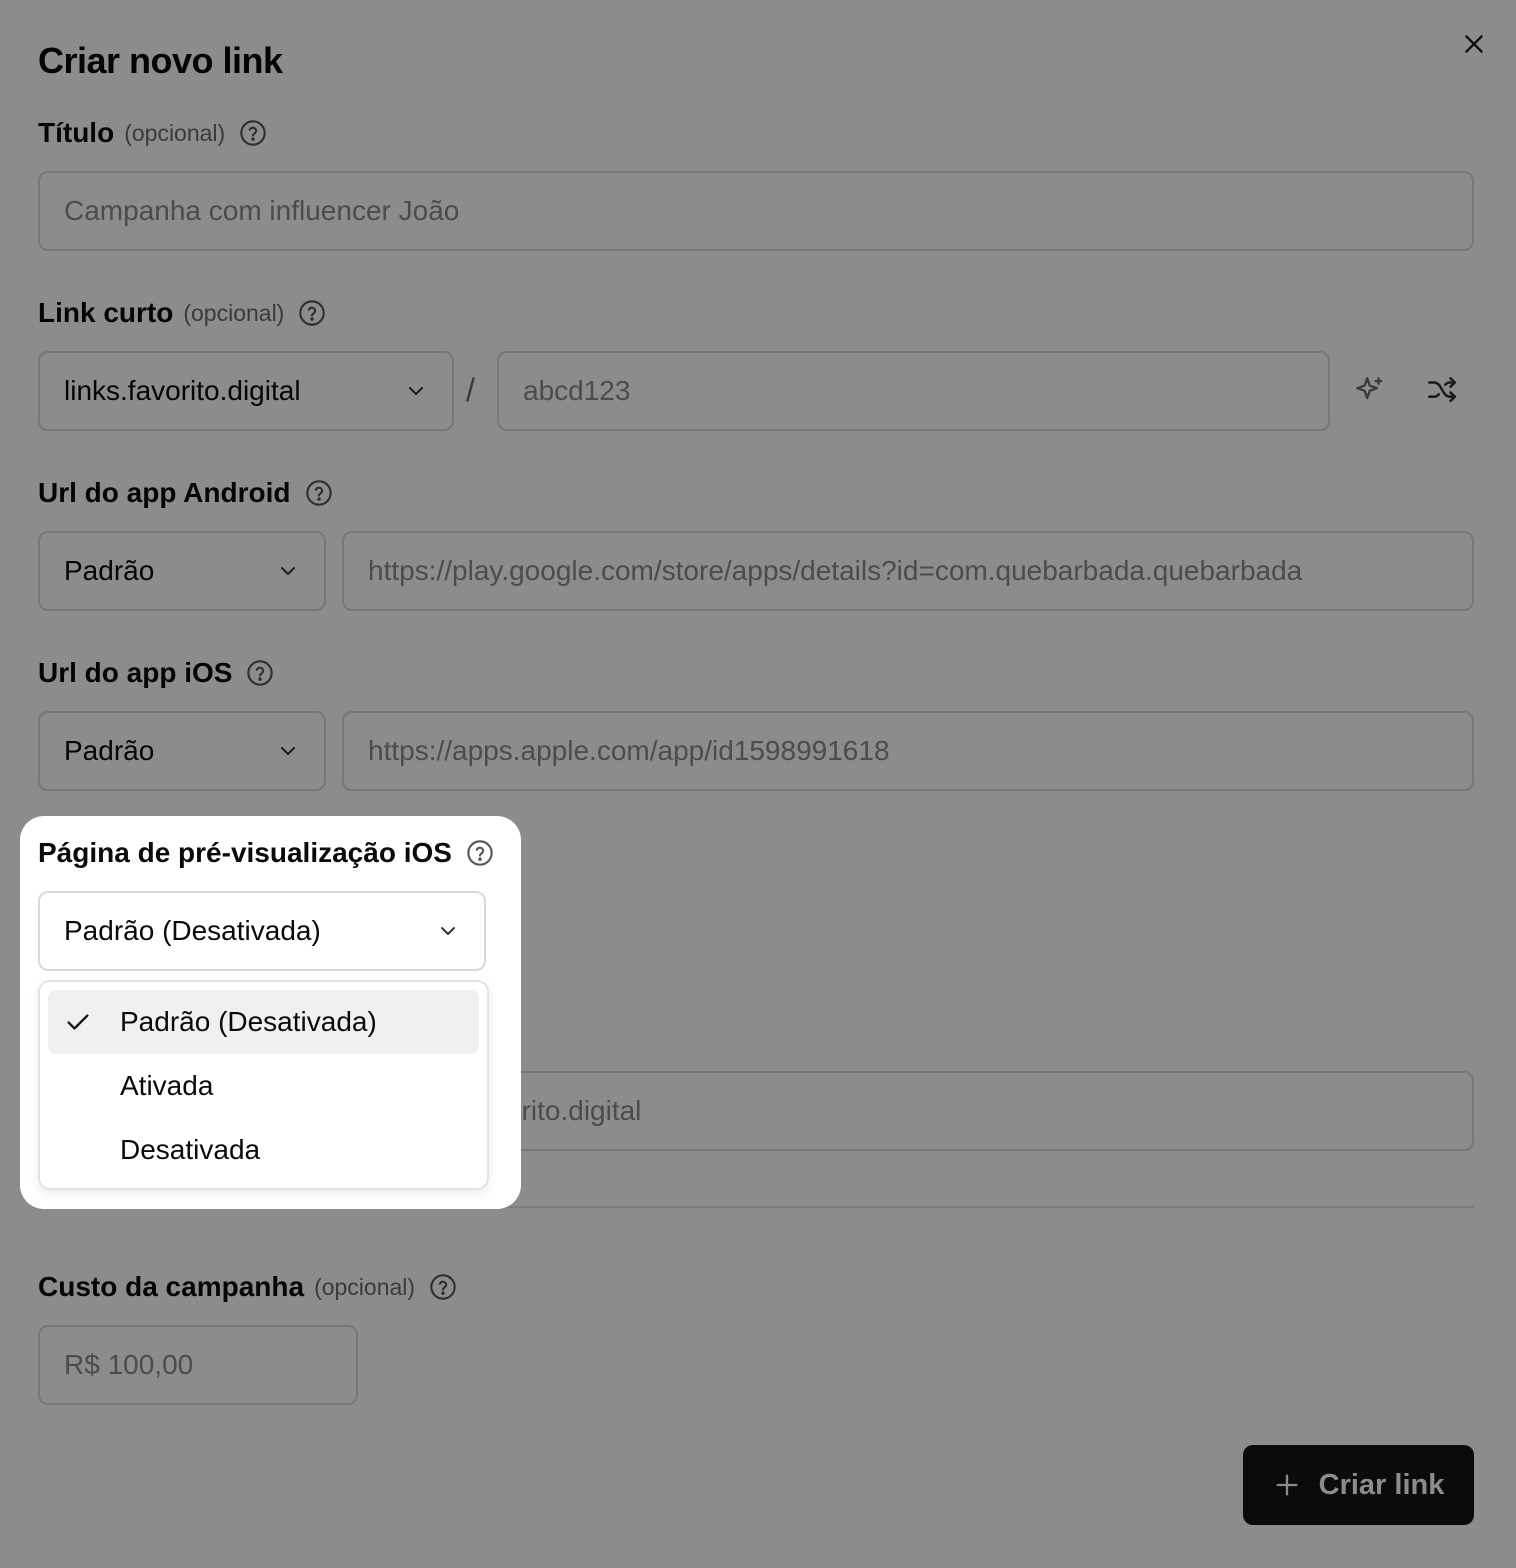 The width and height of the screenshot is (1516, 1568). I want to click on dropdown-option-label: Desativada, so click(190, 1149).